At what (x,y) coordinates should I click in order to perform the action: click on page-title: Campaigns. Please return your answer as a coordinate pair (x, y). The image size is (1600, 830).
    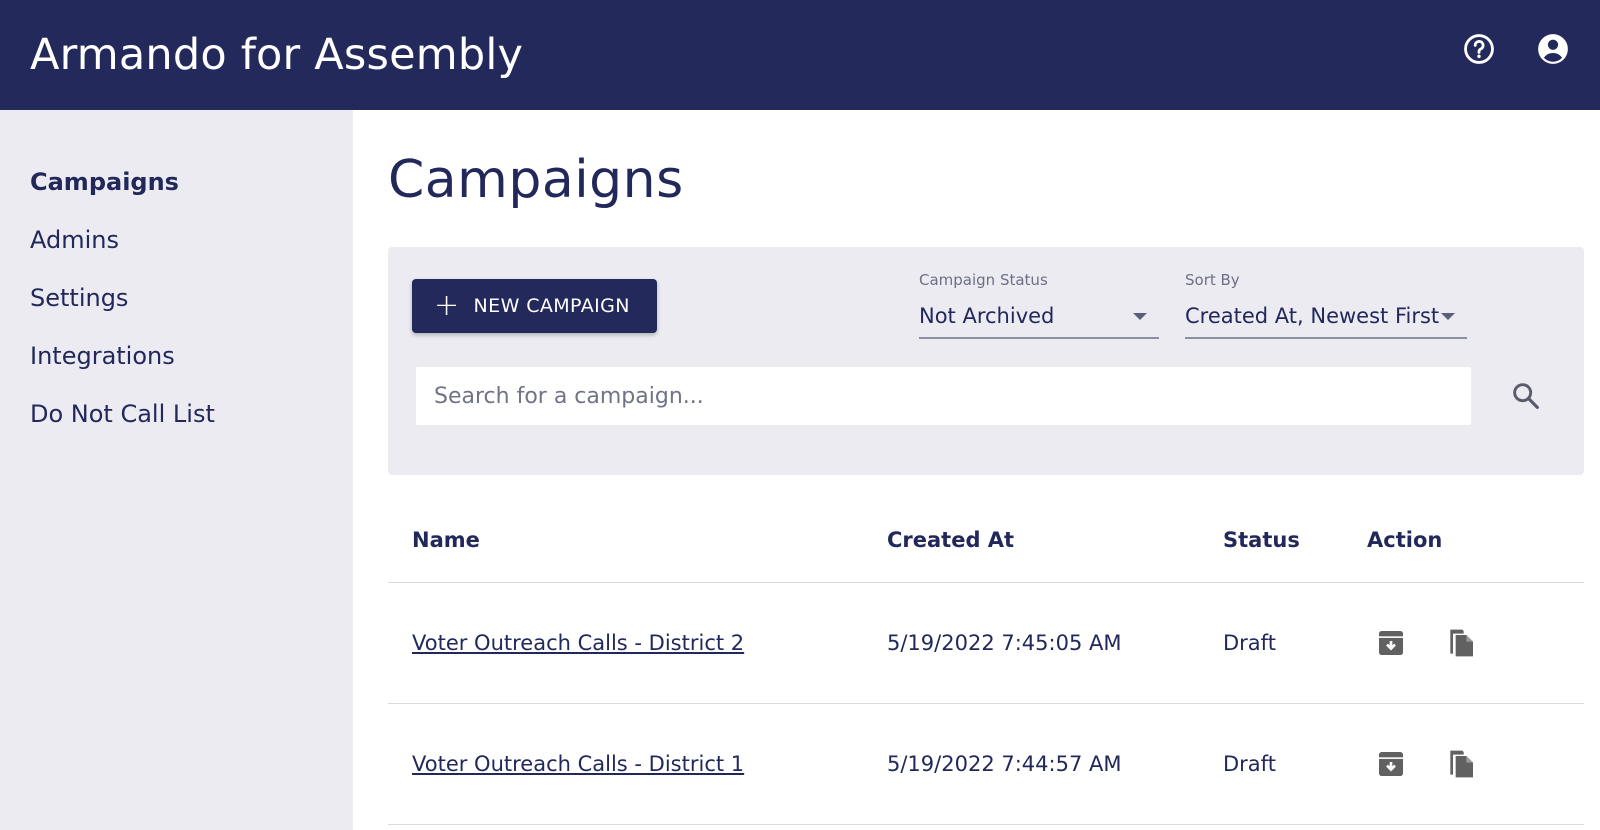
    Looking at the image, I should click on (536, 180).